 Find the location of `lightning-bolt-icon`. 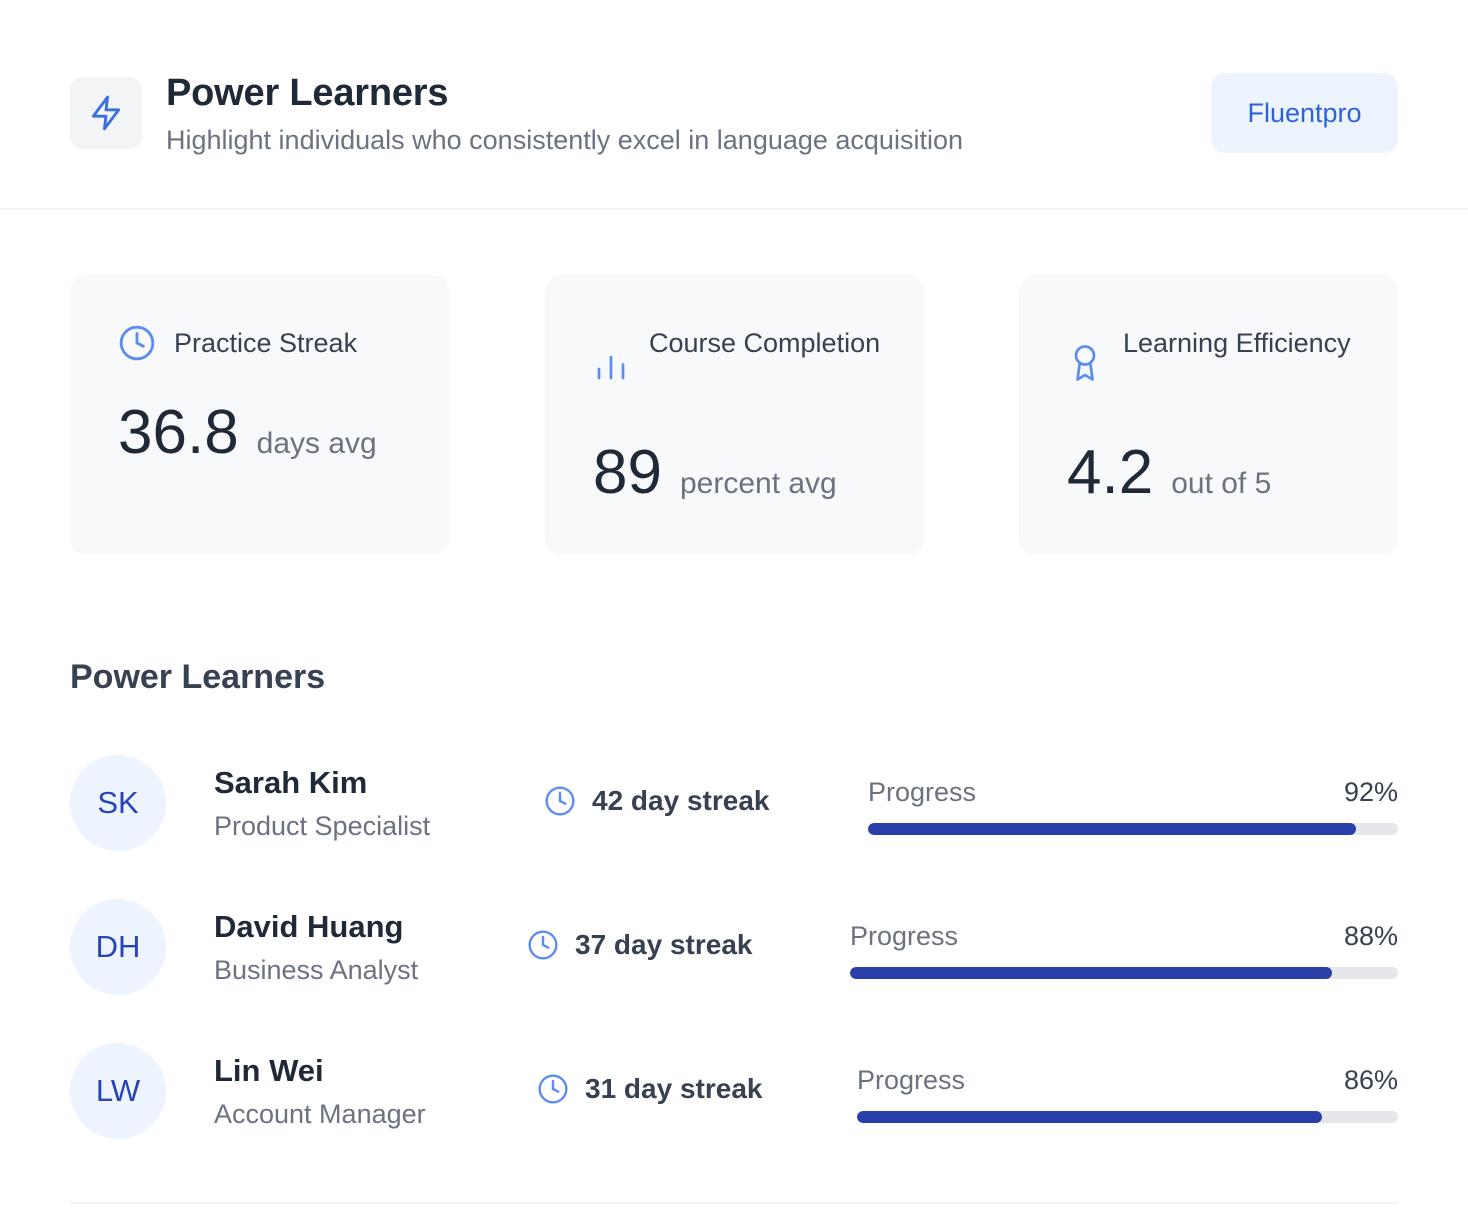

lightning-bolt-icon is located at coordinates (106, 113).